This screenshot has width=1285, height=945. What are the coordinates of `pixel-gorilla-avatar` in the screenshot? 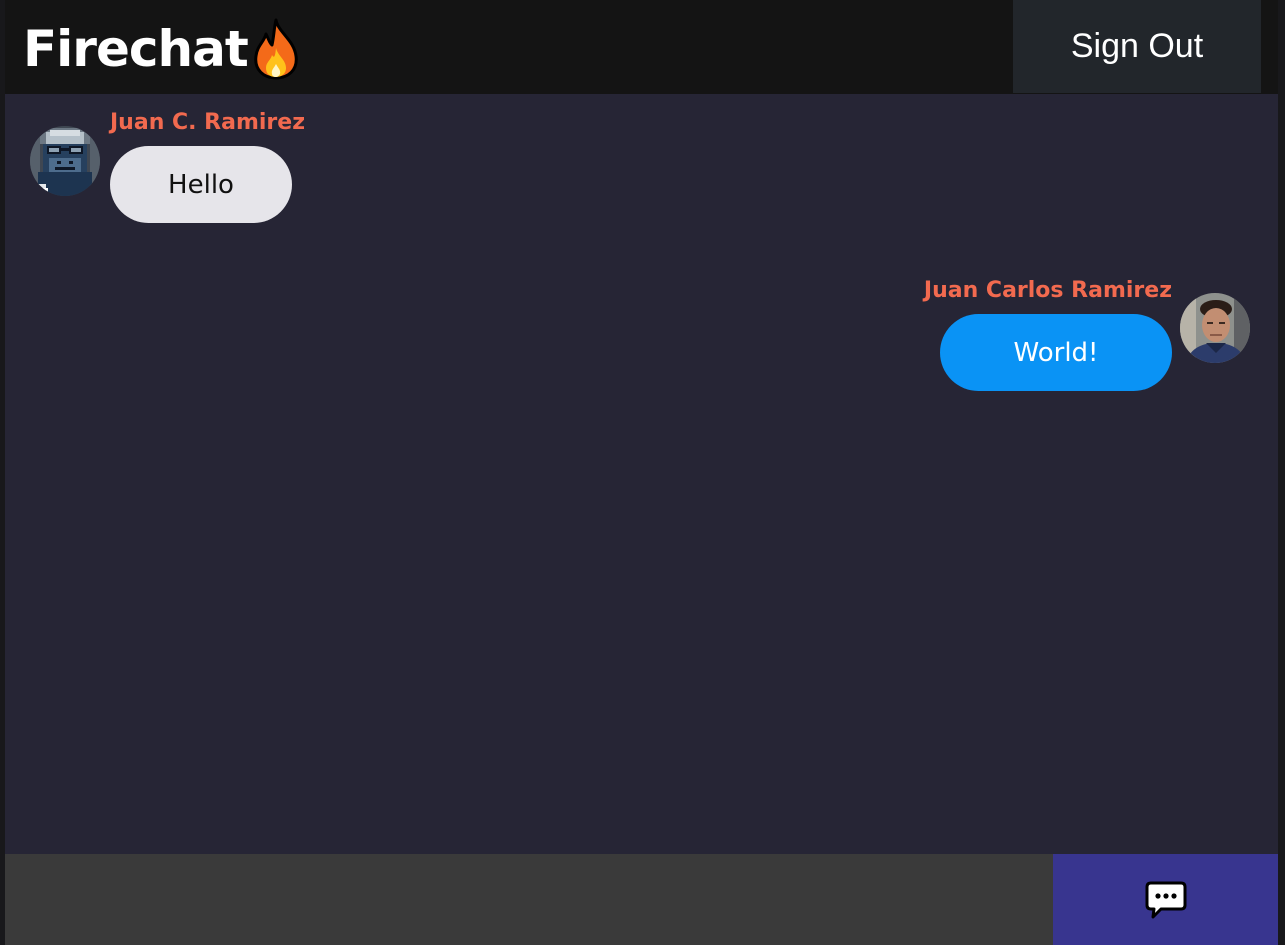 It's located at (65, 161).